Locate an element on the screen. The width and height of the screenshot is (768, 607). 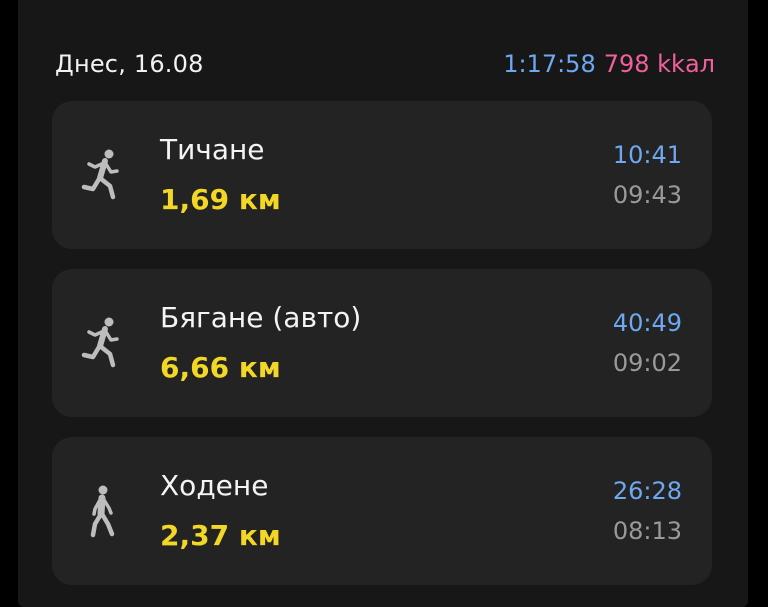
activity-name: Бягане (авто) is located at coordinates (261, 317).